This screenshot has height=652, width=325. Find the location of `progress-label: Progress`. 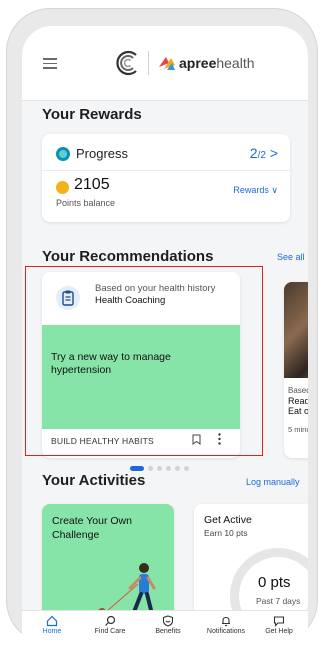

progress-label: Progress is located at coordinates (102, 153).